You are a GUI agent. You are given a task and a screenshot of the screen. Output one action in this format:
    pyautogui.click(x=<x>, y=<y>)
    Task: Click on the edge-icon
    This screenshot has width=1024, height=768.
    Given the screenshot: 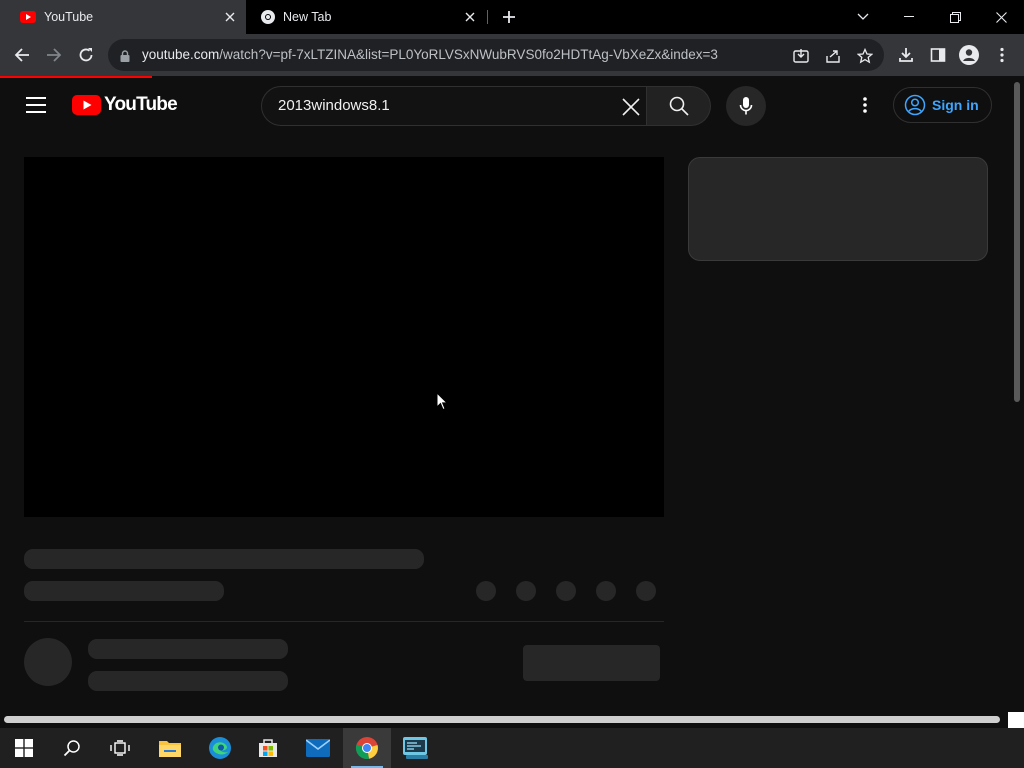 What is the action you would take?
    pyautogui.click(x=220, y=748)
    